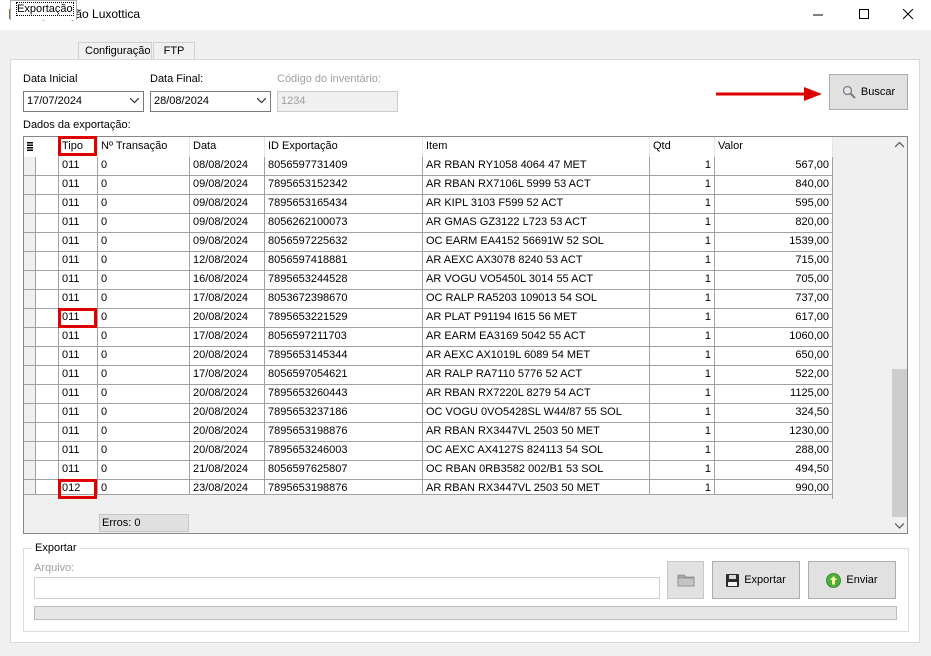 This screenshot has height=656, width=931. I want to click on column-header: Item, so click(536, 147).